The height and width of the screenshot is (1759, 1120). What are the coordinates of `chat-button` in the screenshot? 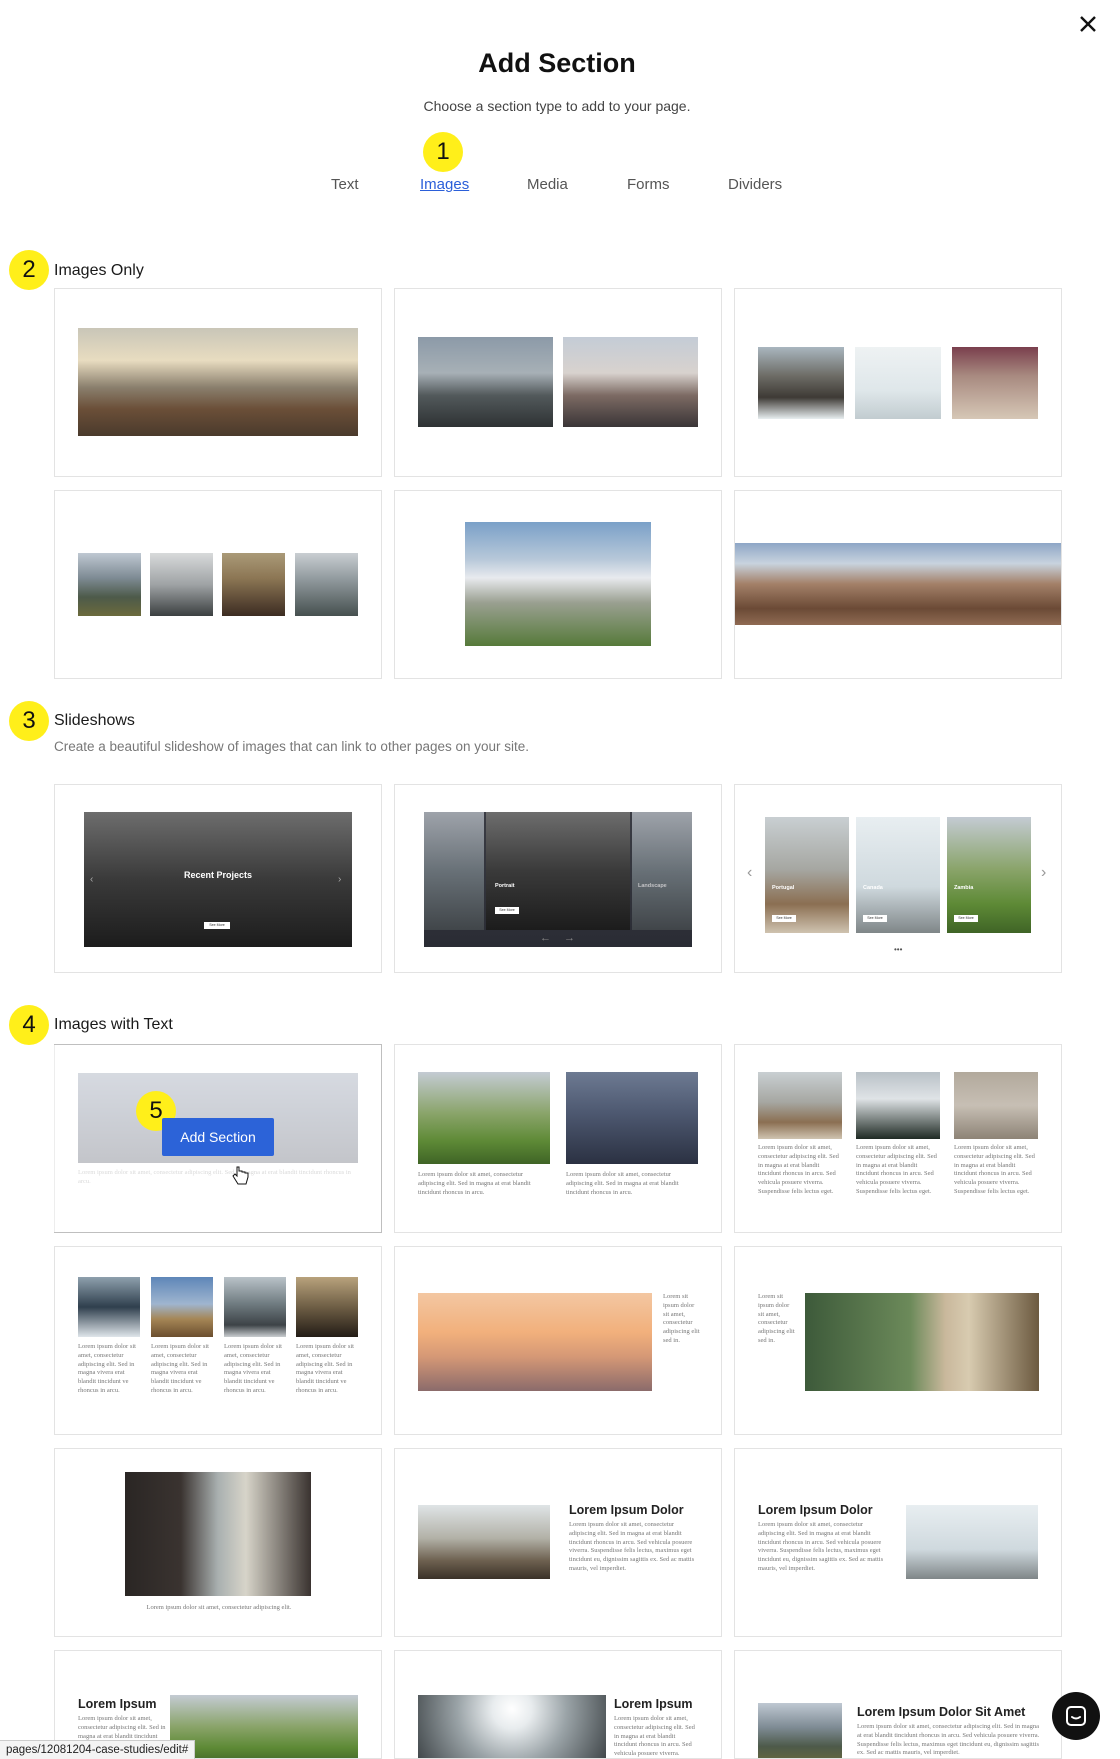 It's located at (1076, 1716).